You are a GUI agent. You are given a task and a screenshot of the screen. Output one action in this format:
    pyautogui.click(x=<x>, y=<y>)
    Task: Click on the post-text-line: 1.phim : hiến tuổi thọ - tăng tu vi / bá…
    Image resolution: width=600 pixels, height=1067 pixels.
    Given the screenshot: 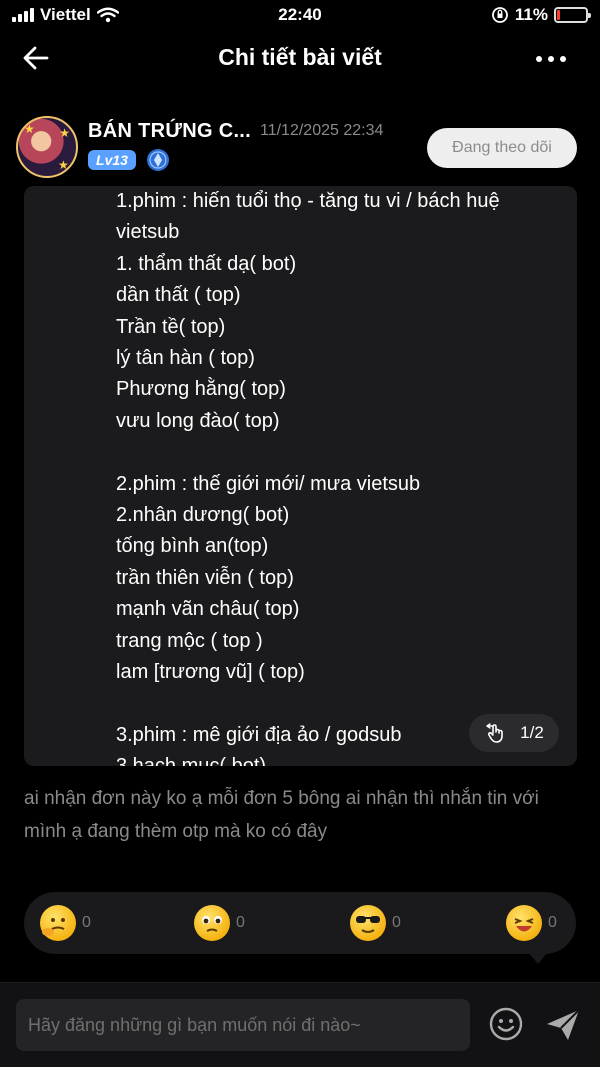 What is the action you would take?
    pyautogui.click(x=308, y=217)
    